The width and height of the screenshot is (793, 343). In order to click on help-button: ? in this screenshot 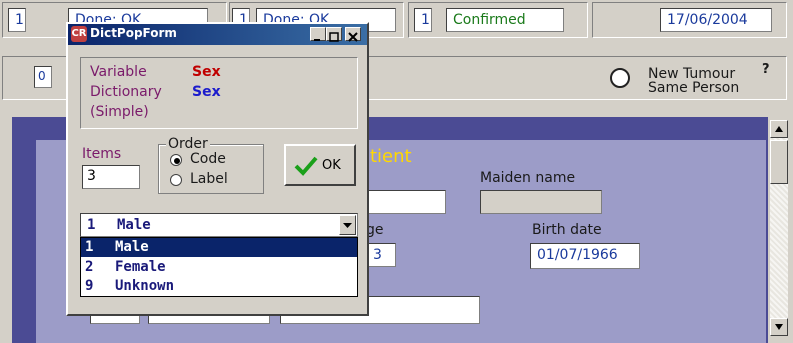, I will do `click(766, 69)`.